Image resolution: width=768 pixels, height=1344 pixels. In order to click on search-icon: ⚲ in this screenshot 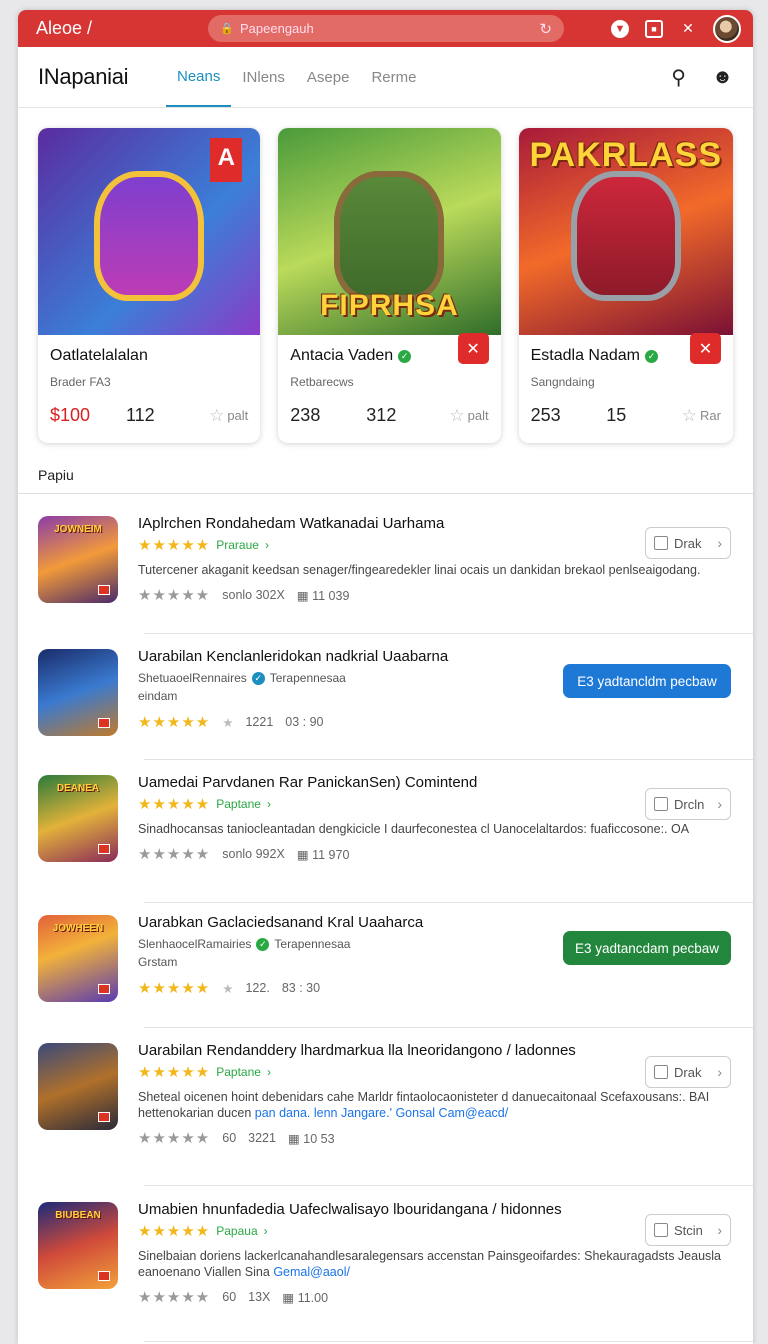, I will do `click(678, 77)`.